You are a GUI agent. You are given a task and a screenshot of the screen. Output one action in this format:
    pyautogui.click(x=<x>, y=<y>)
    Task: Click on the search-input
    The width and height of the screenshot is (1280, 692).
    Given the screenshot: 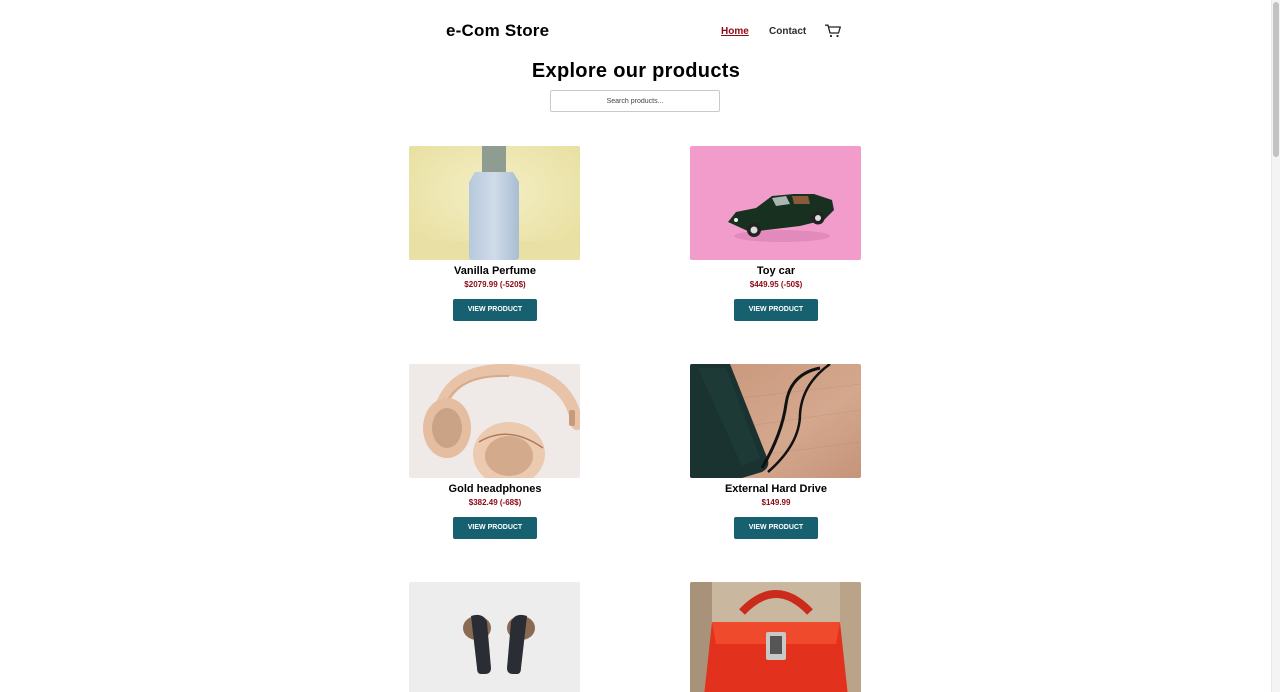 What is the action you would take?
    pyautogui.click(x=635, y=101)
    